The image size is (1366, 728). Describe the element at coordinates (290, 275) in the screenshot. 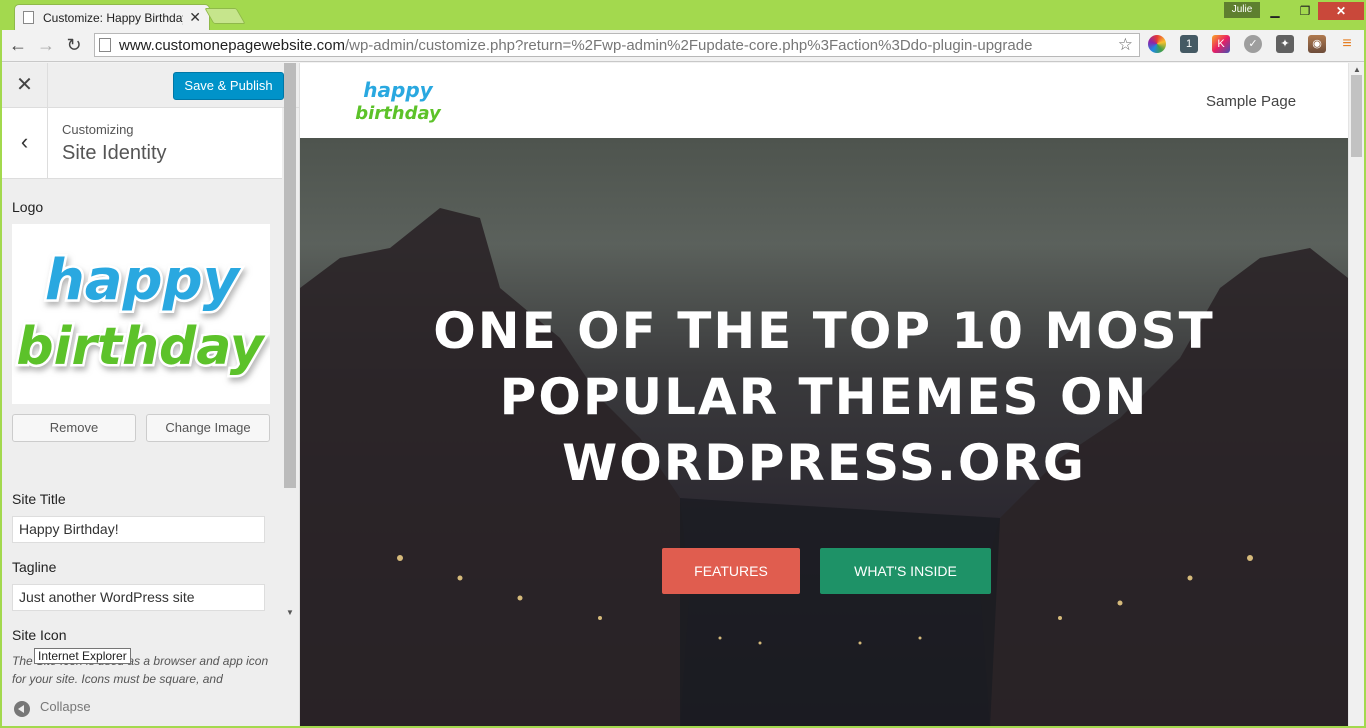

I see `scrollbar-thumb` at that location.